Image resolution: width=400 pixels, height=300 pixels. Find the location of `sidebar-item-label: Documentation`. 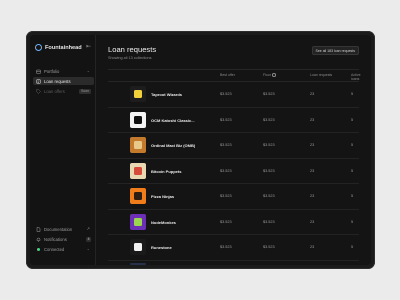

sidebar-item-label: Documentation is located at coordinates (58, 229).